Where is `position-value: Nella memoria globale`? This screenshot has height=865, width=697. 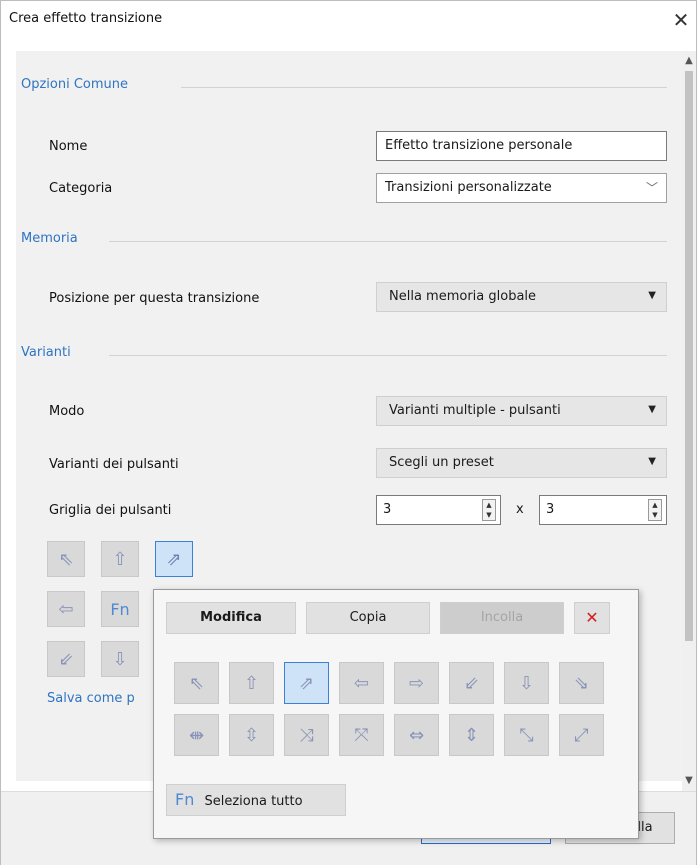
position-value: Nella memoria globale is located at coordinates (463, 296).